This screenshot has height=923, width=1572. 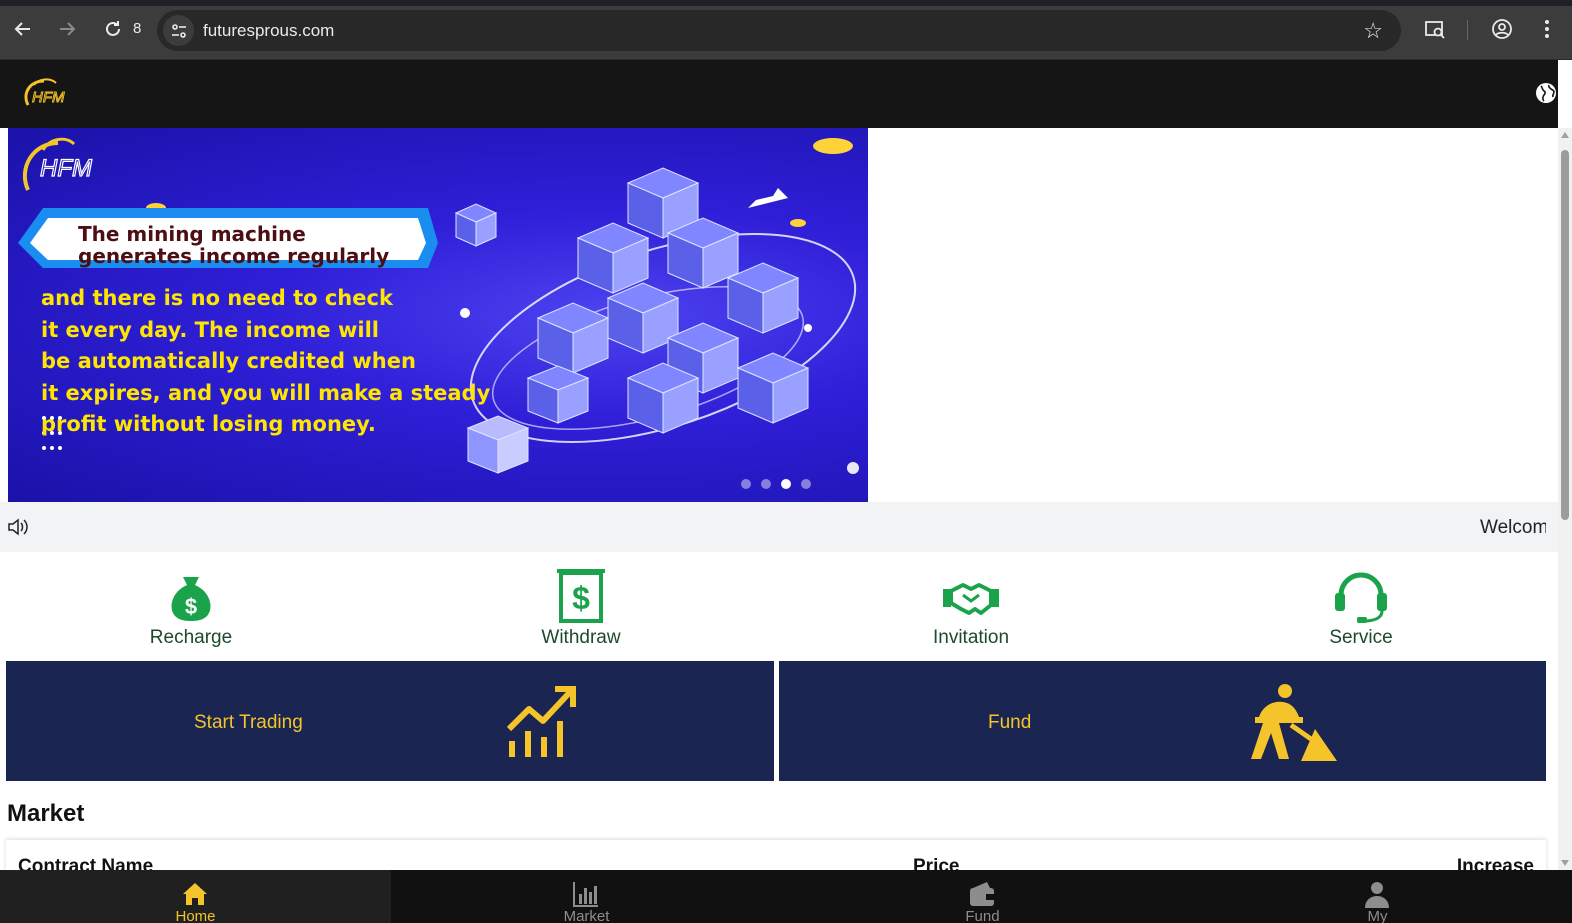 I want to click on banner-hfm-logo: HFM, so click(x=65, y=168).